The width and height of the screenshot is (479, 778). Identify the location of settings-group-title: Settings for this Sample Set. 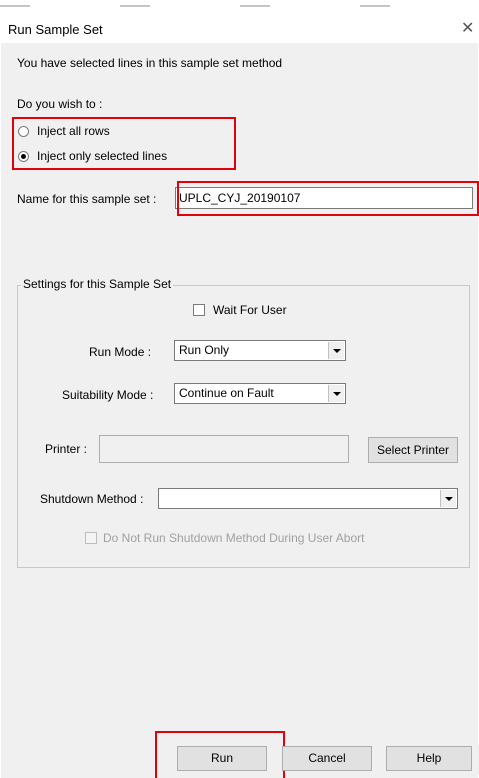
(97, 284).